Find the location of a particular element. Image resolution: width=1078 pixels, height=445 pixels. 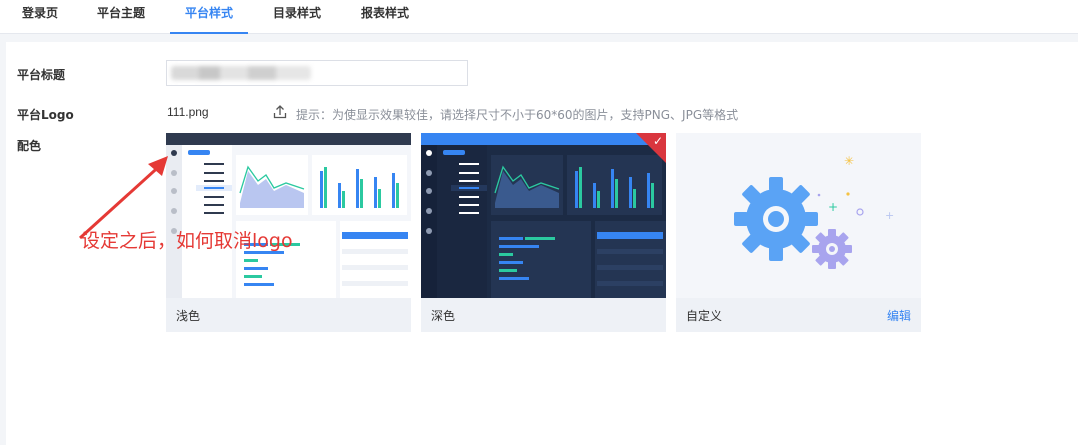

platform-logo-label: 平台Logo is located at coordinates (45, 115).